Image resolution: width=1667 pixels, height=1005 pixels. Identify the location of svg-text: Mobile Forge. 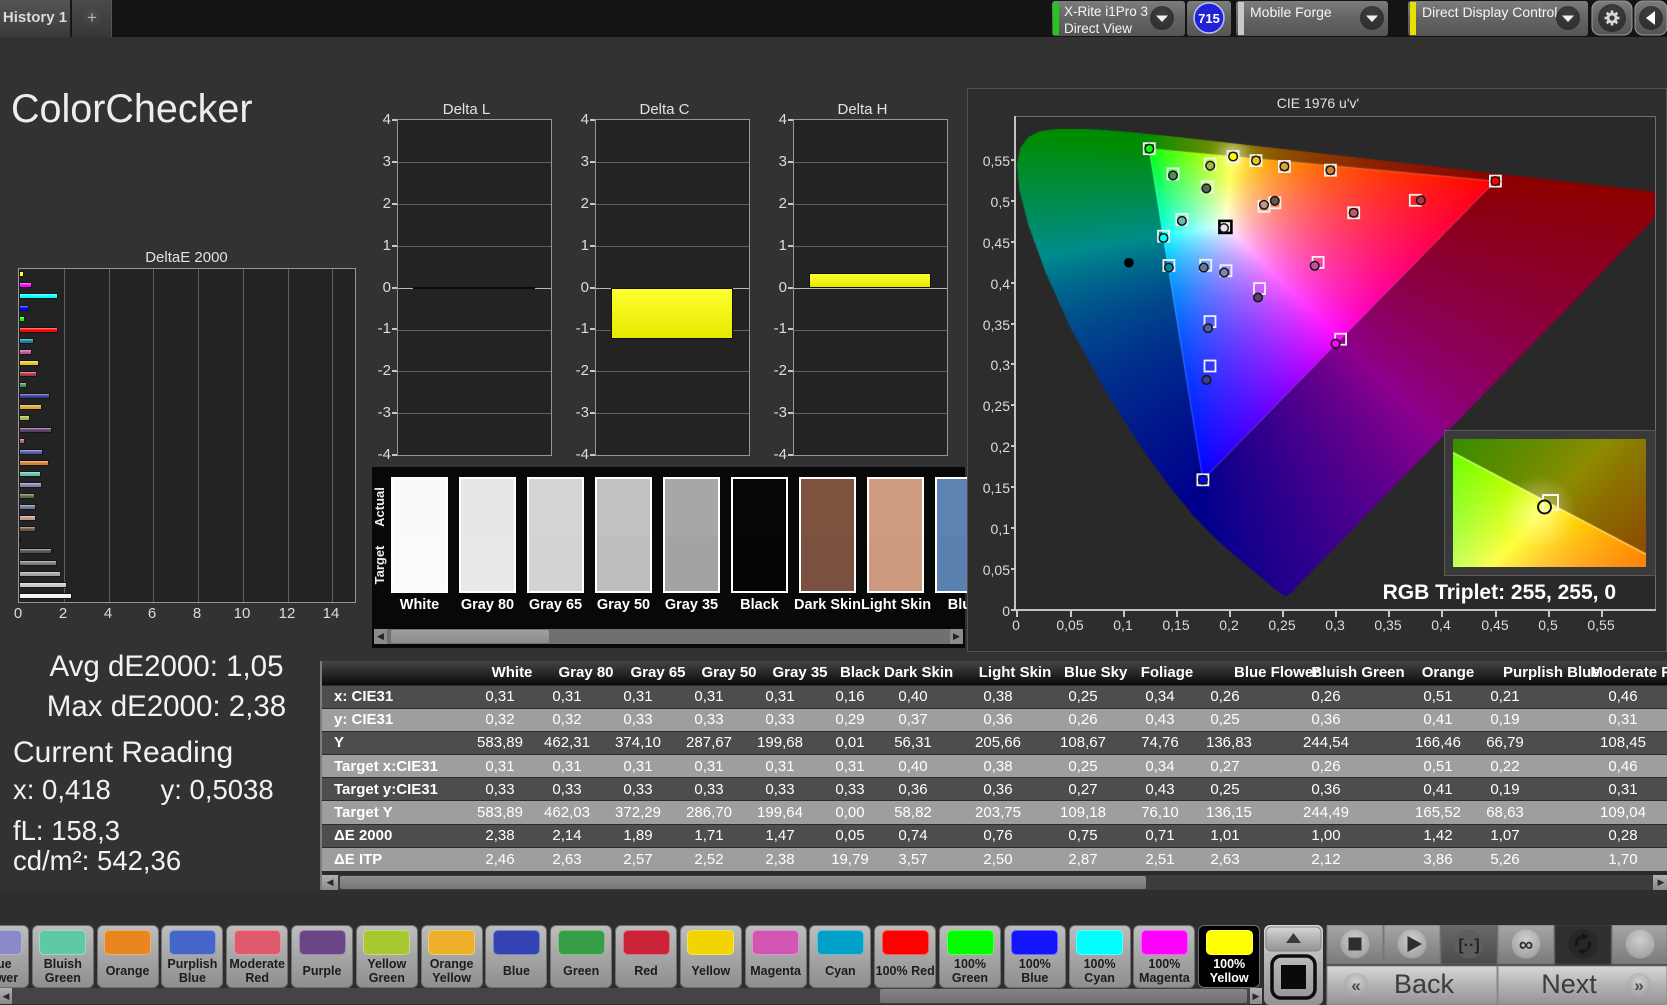
(1291, 12).